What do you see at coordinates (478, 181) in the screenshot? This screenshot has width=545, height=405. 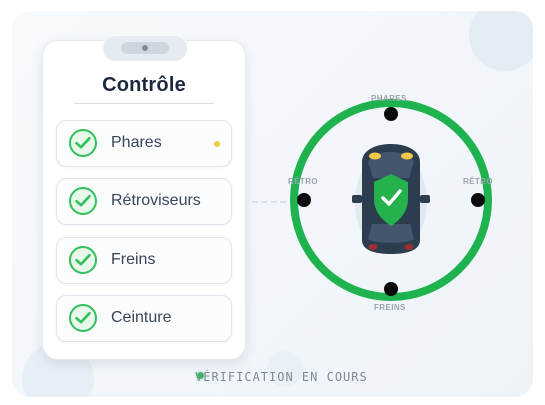 I see `right-mirror-label: RÉTRO` at bounding box center [478, 181].